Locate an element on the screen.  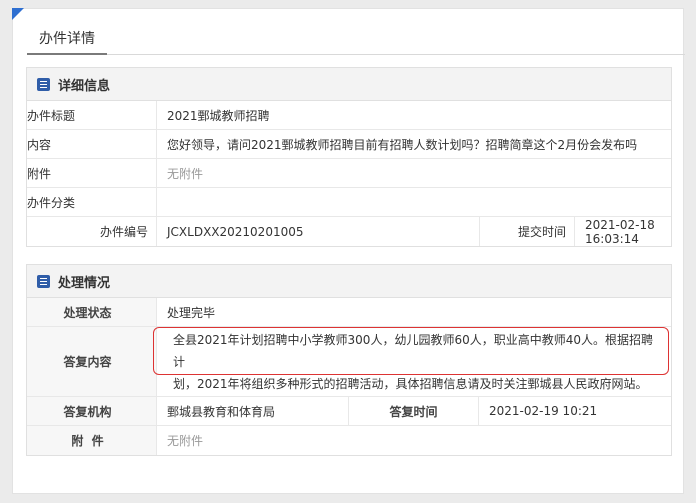
detail-section-header: 详细信息 is located at coordinates (349, 84).